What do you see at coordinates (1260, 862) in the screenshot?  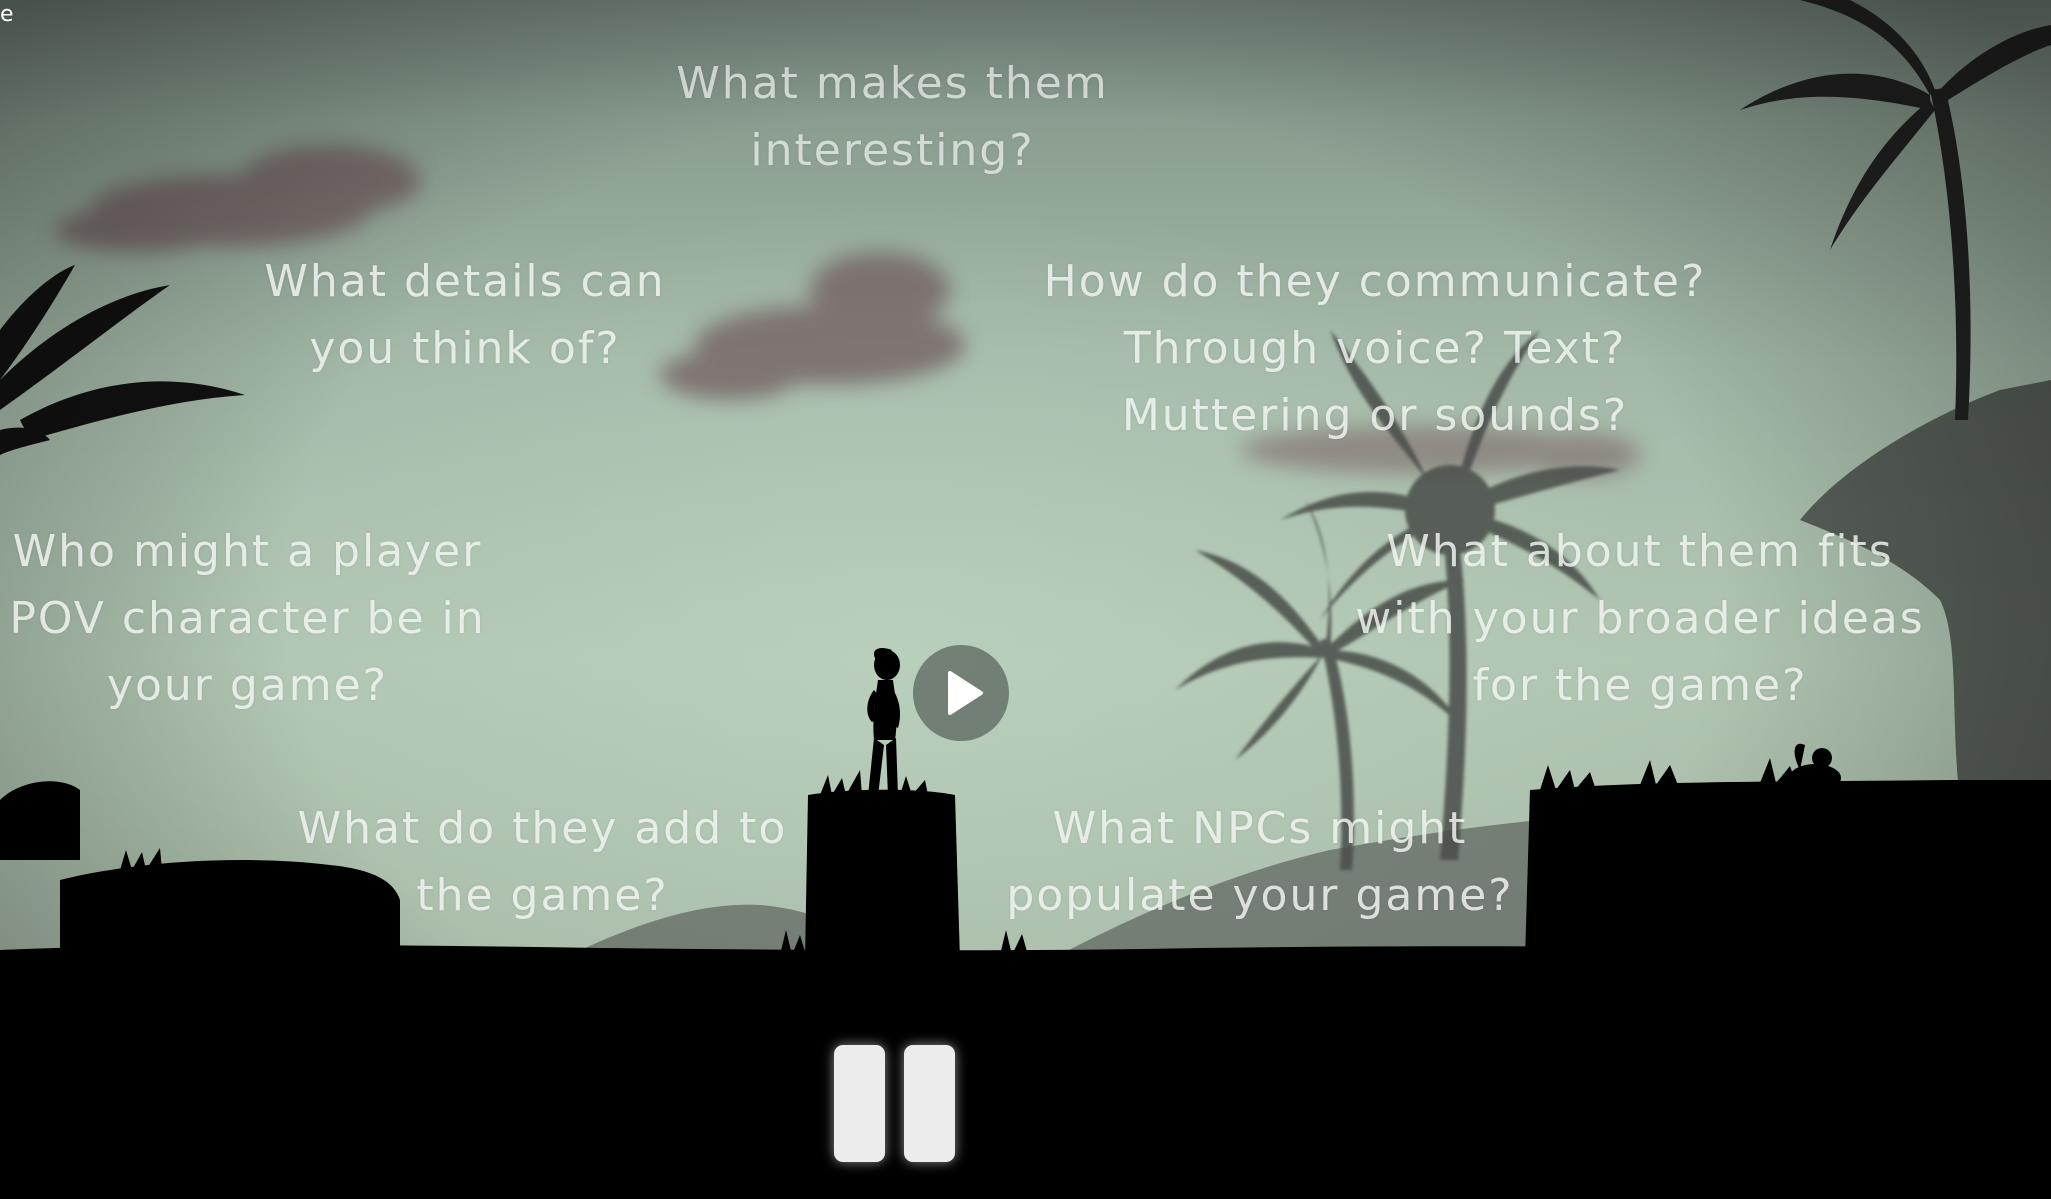 I see `prompt-what-npcs: What NPCs might populate your game?` at bounding box center [1260, 862].